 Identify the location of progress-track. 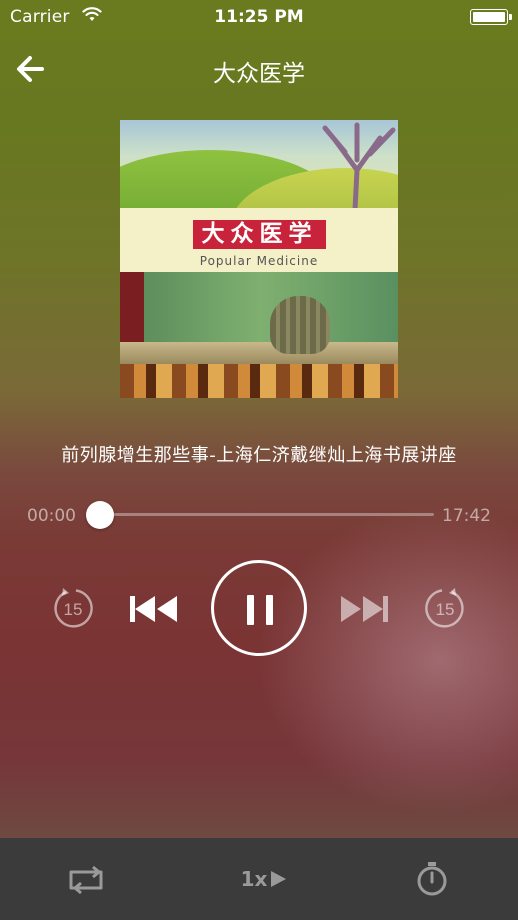
(265, 514).